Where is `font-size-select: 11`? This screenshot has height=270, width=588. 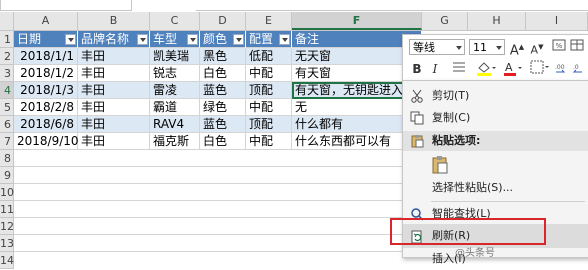 font-size-select: 11 is located at coordinates (487, 47).